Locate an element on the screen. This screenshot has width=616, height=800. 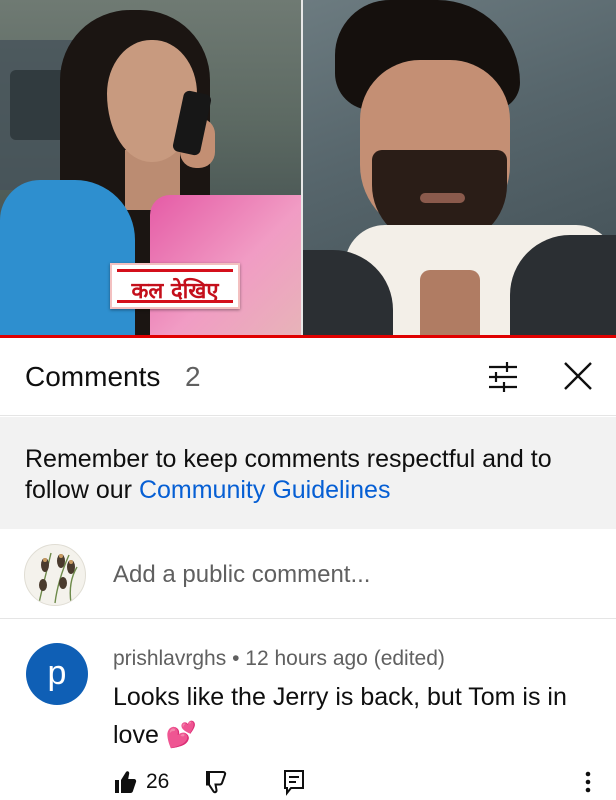
birds-avatar-image is located at coordinates (58, 578).